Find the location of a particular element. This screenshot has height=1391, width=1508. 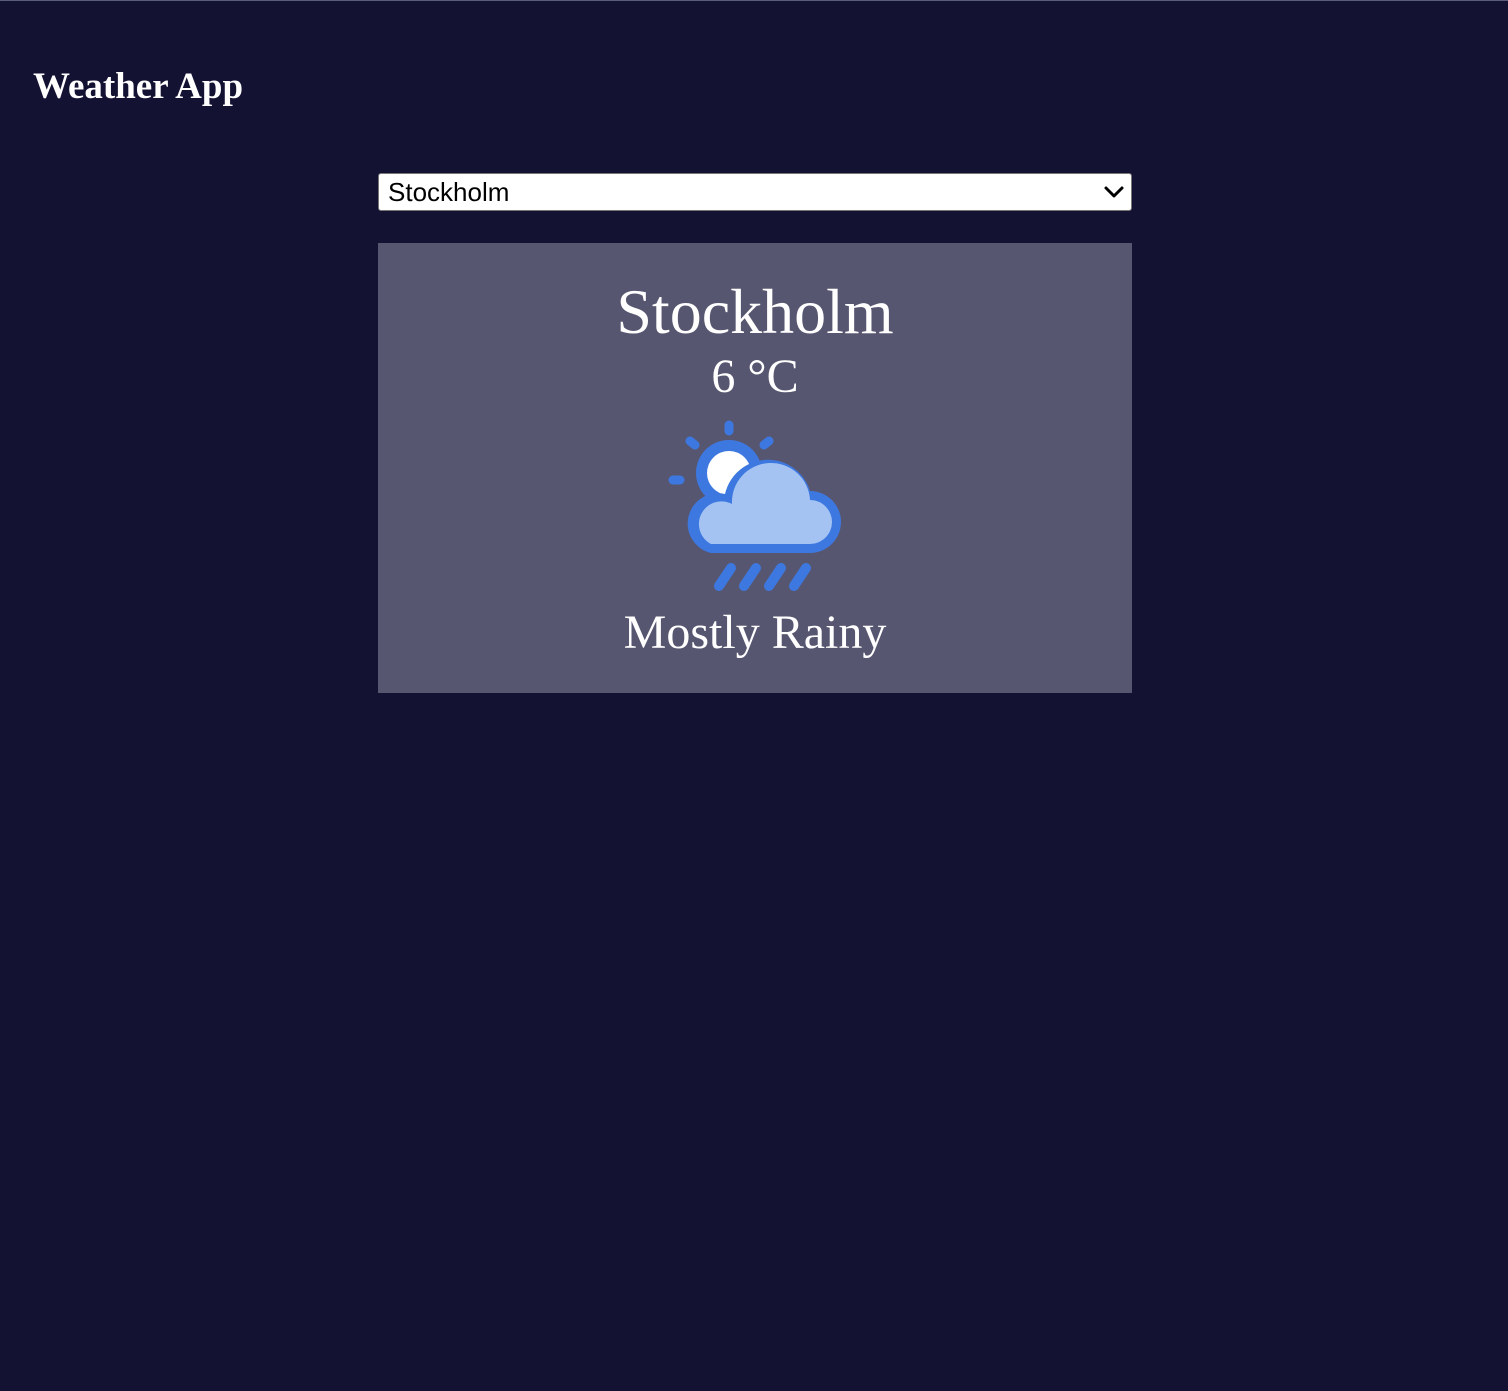

city-select-value: Stockholm is located at coordinates (449, 192).